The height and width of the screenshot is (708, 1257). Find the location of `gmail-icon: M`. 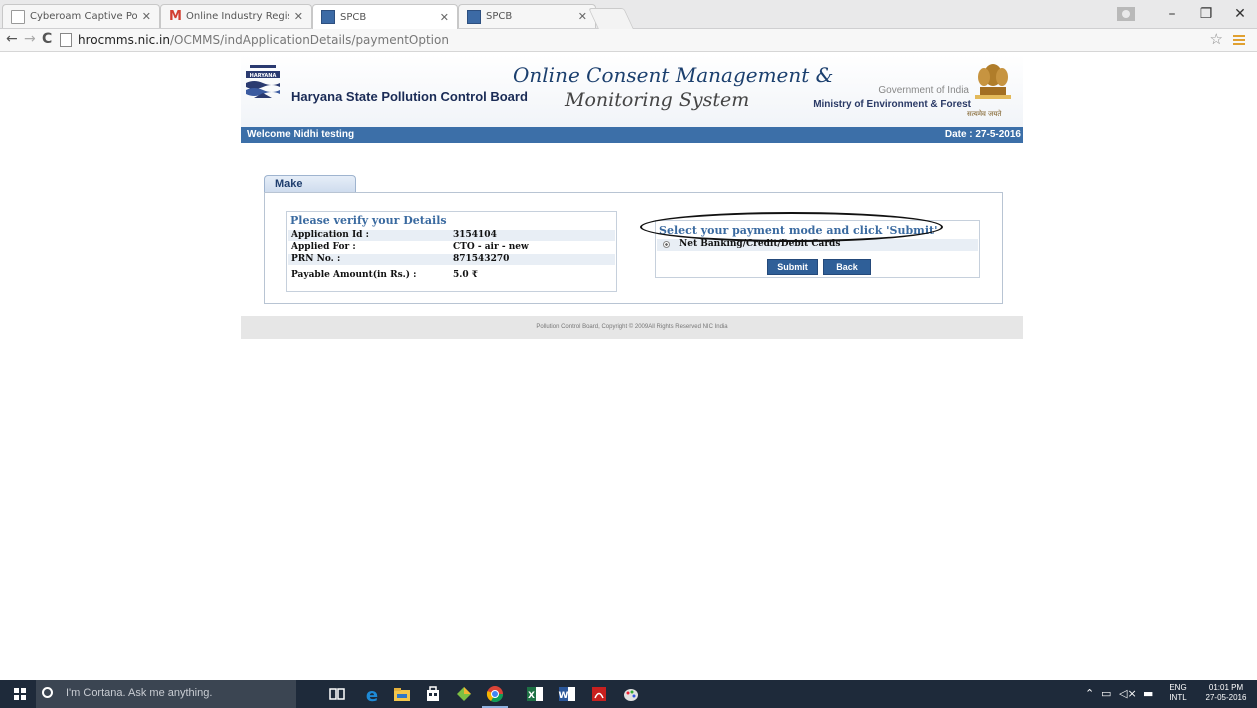

gmail-icon: M is located at coordinates (175, 16).